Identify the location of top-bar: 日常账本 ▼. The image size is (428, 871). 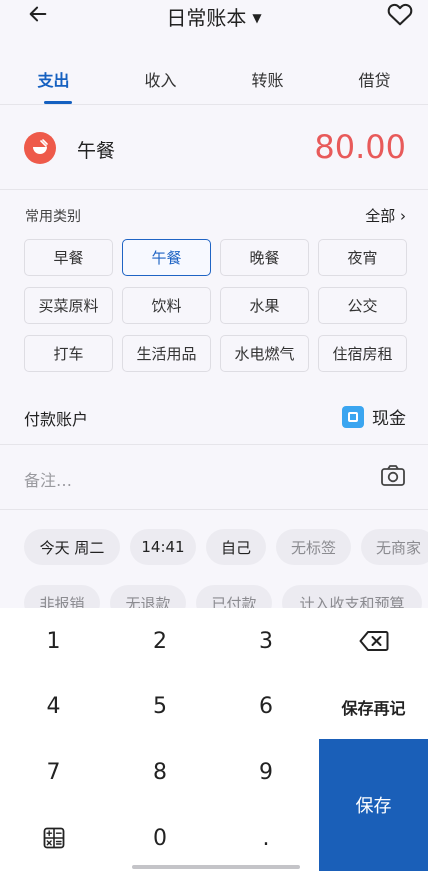
(214, 16).